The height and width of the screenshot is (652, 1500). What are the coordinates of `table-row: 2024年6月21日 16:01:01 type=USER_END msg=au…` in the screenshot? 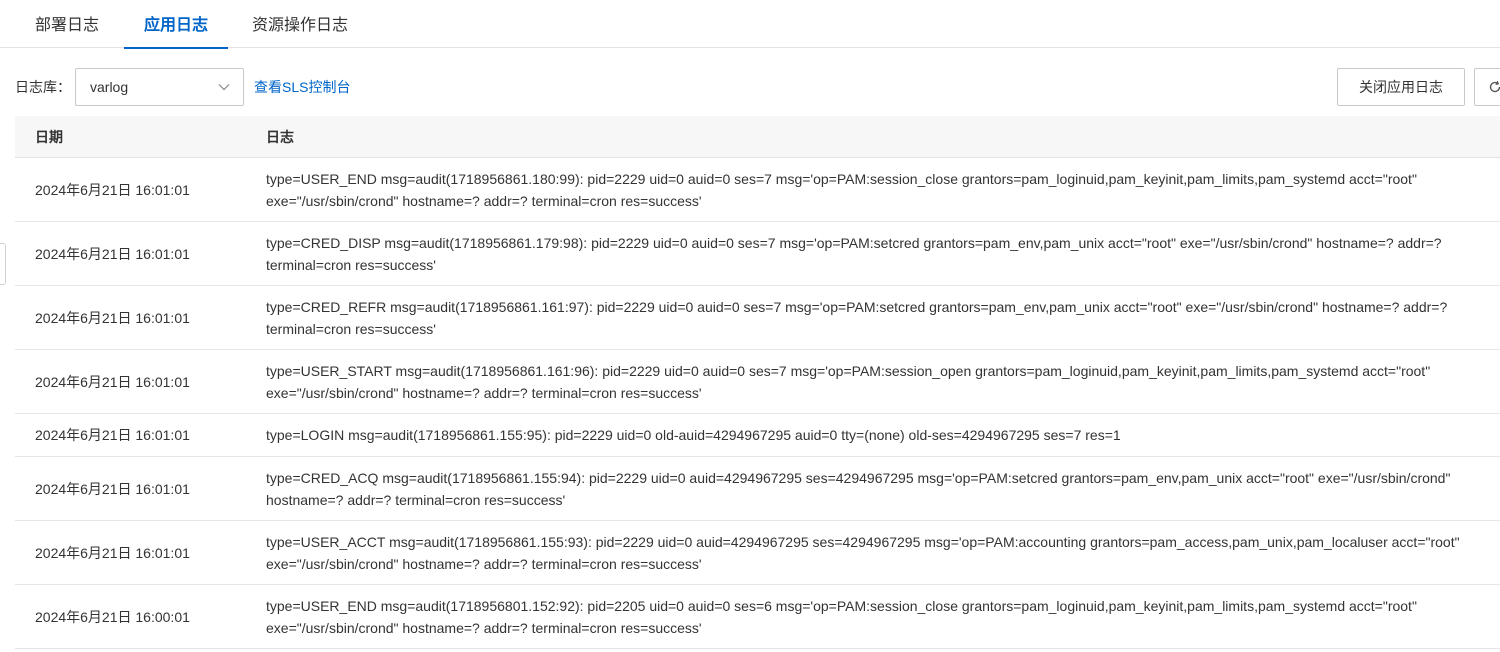 It's located at (757, 190).